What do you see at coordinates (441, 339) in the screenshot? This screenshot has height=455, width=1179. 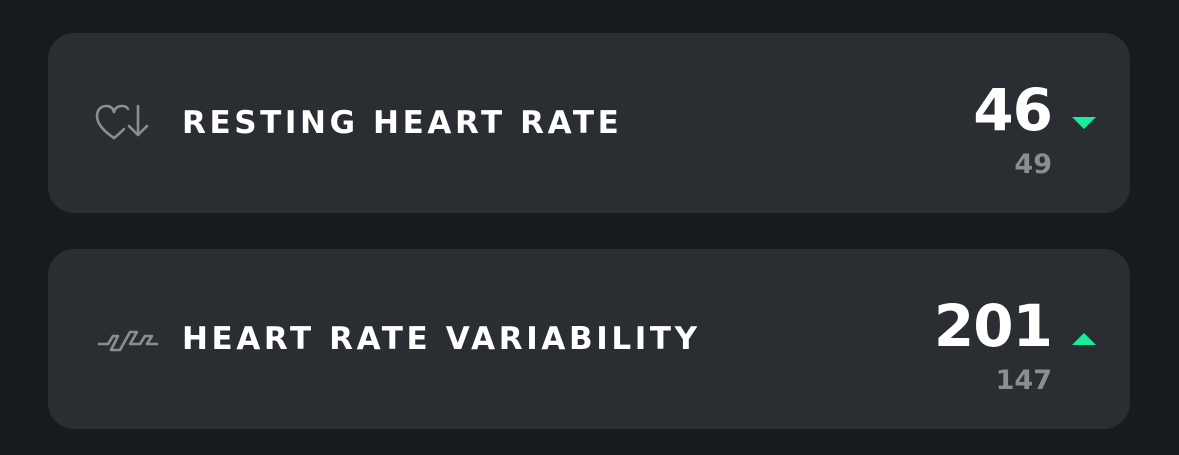 I see `metric-label: HEART RATE VARIABILITY` at bounding box center [441, 339].